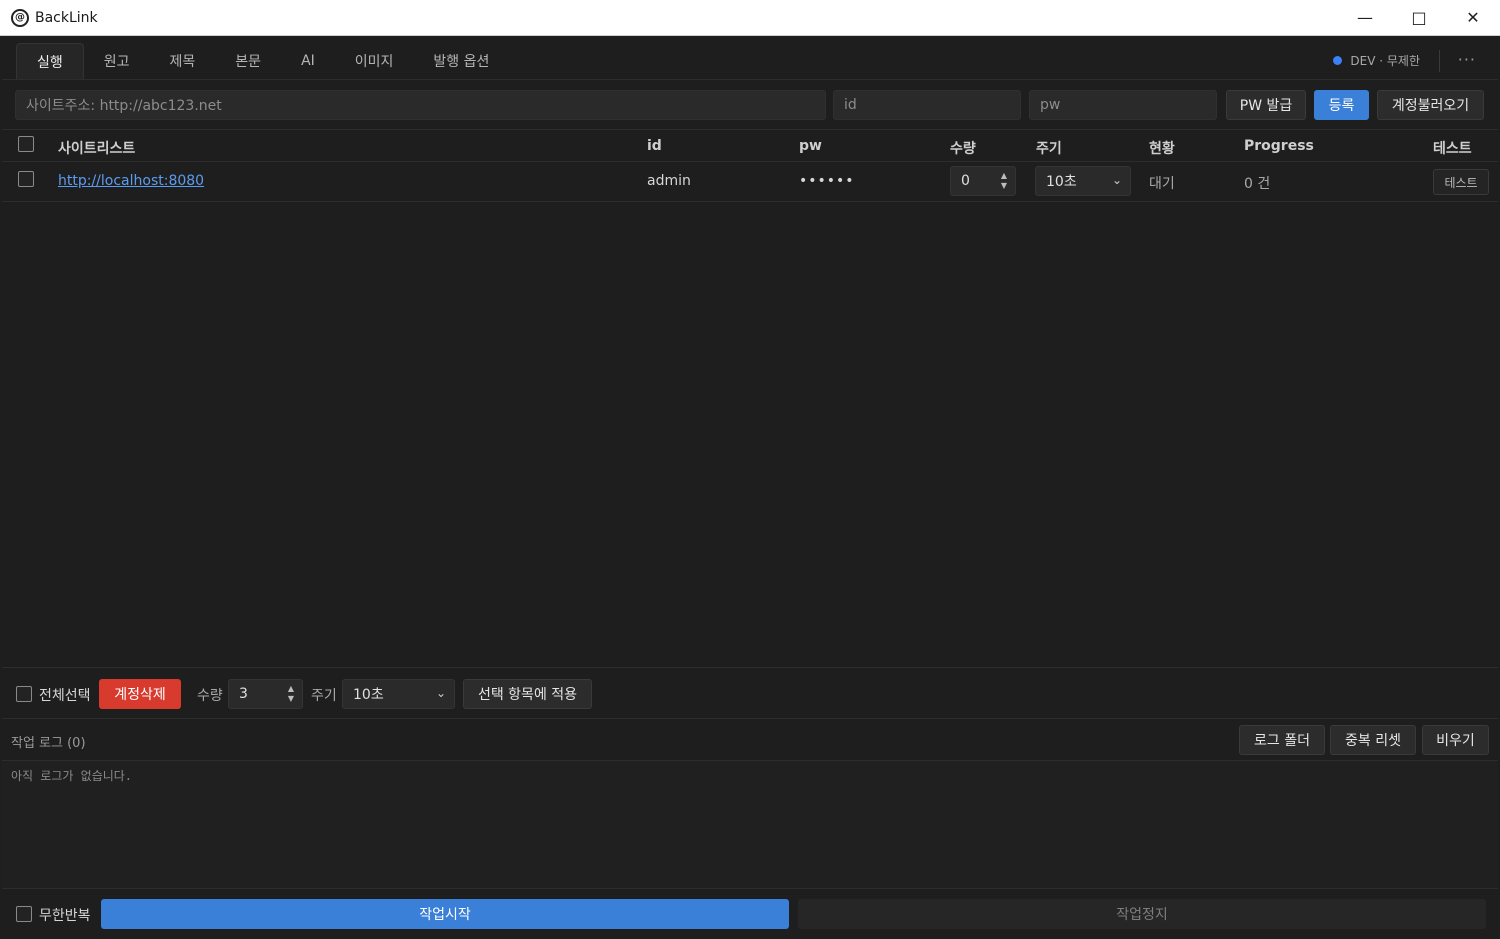  What do you see at coordinates (1467, 59) in the screenshot?
I see `more-options-icon: ···` at bounding box center [1467, 59].